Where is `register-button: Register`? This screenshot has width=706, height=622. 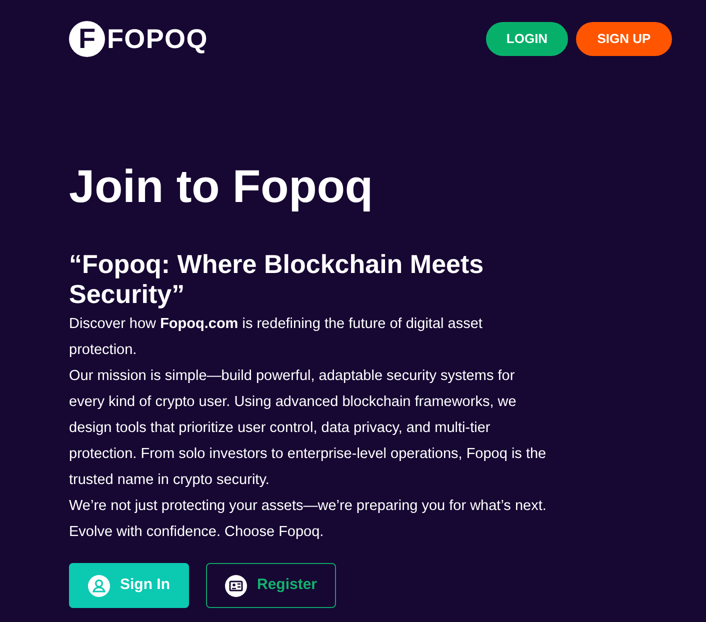 register-button: Register is located at coordinates (271, 585).